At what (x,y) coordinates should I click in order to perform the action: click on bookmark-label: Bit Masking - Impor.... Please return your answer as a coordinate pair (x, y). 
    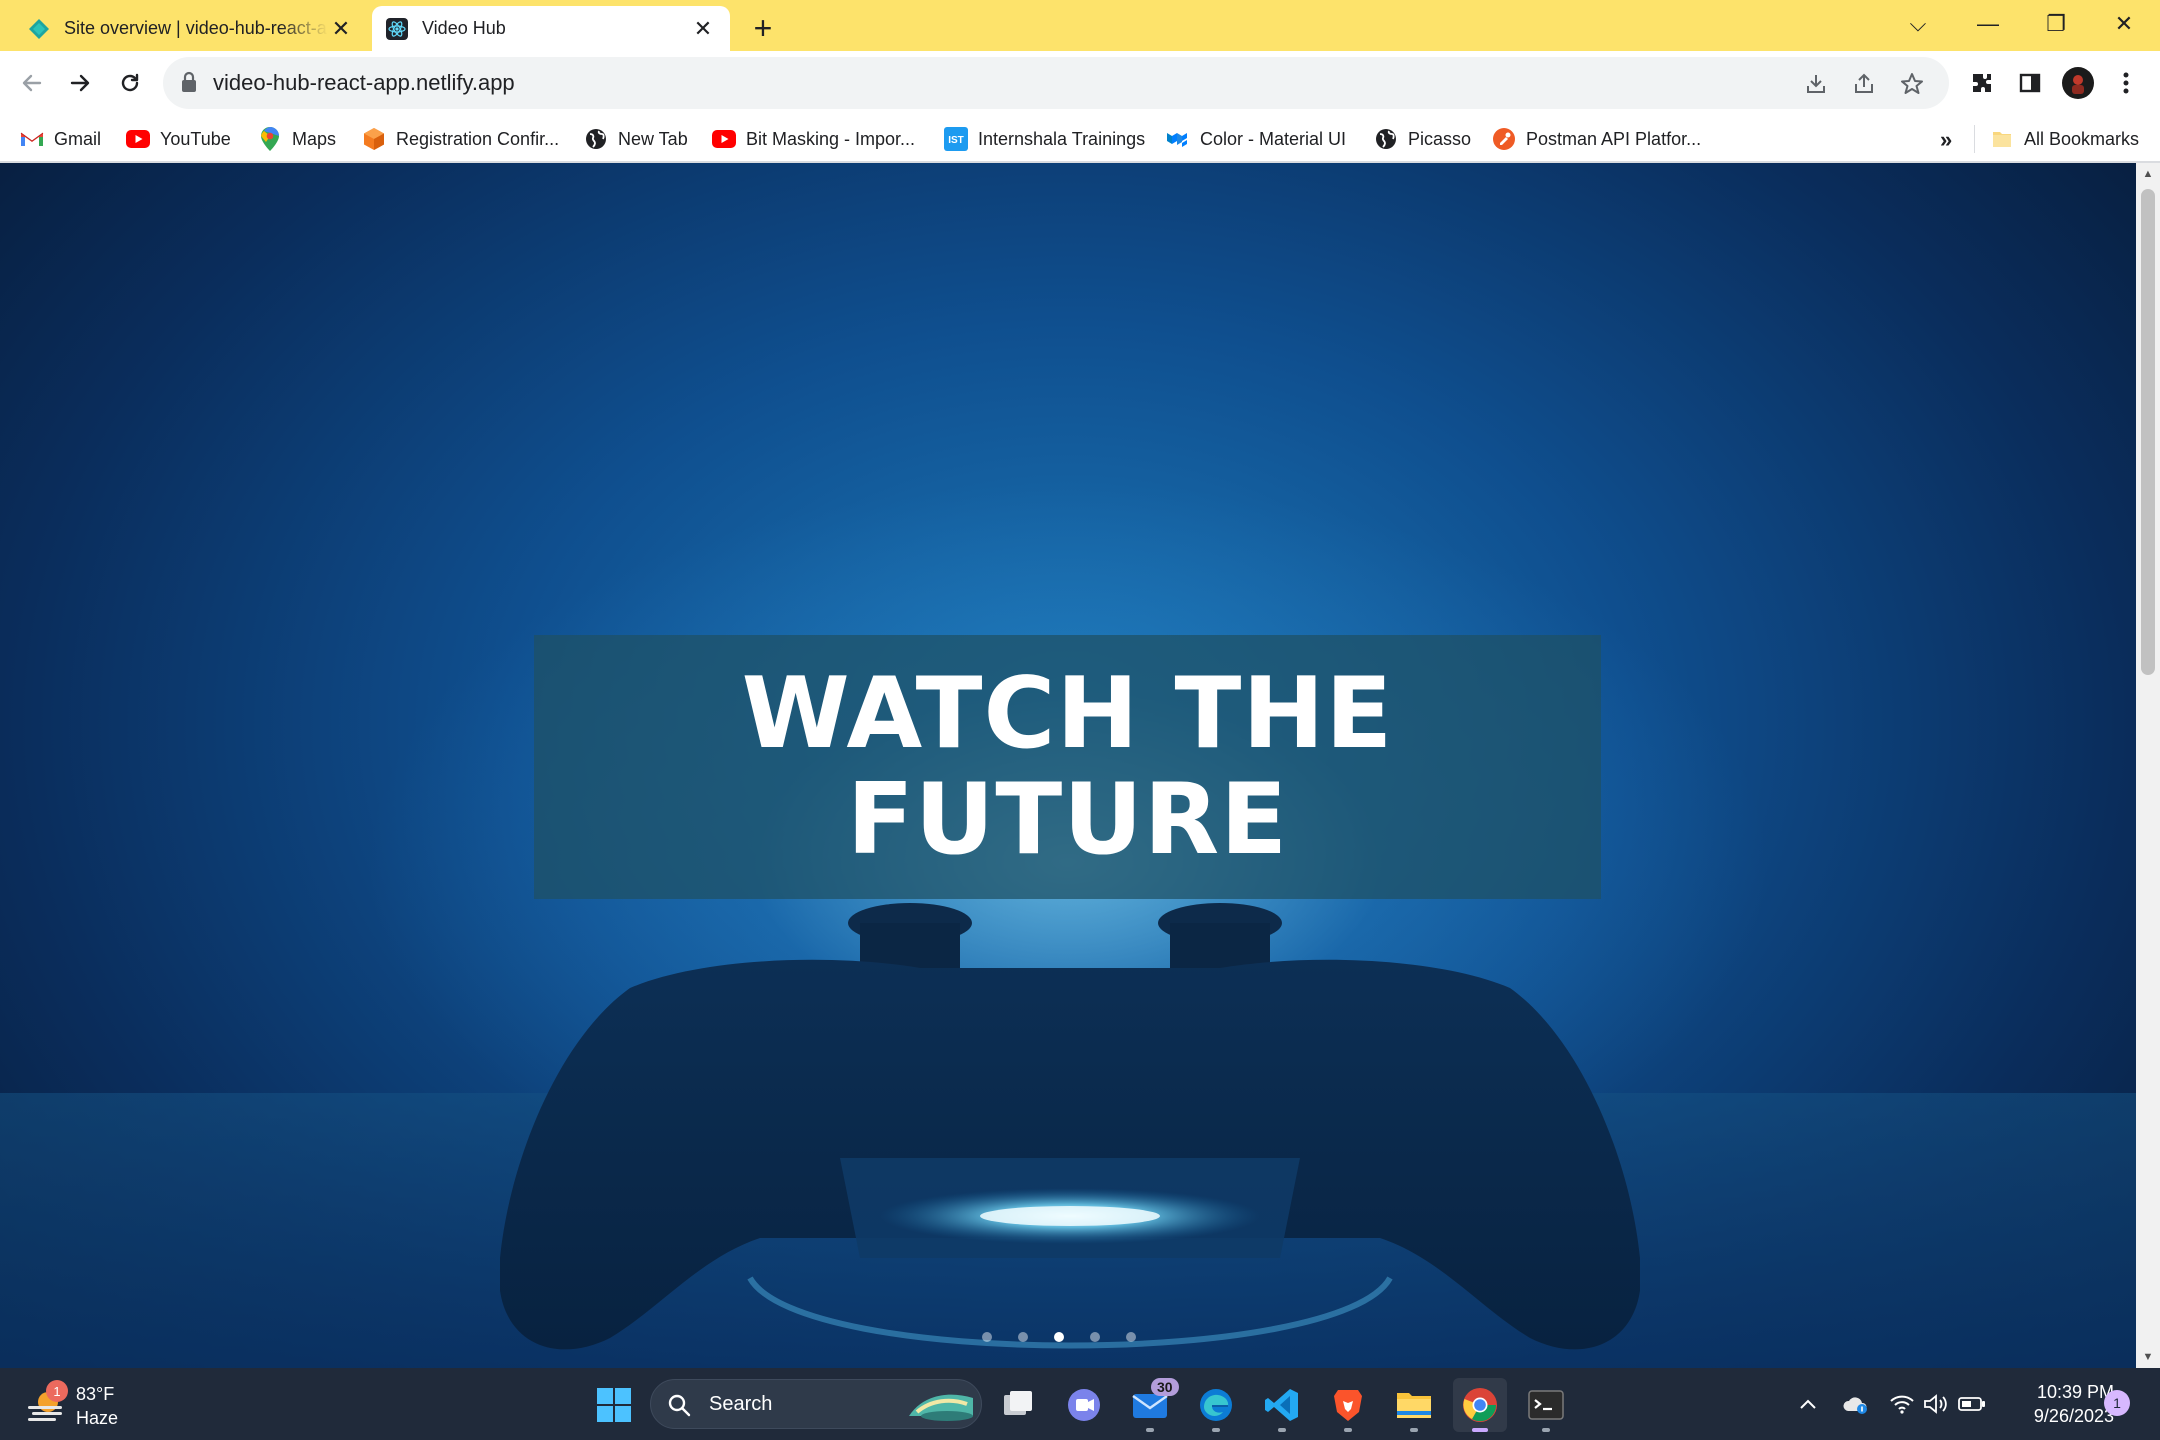
    Looking at the image, I should click on (831, 138).